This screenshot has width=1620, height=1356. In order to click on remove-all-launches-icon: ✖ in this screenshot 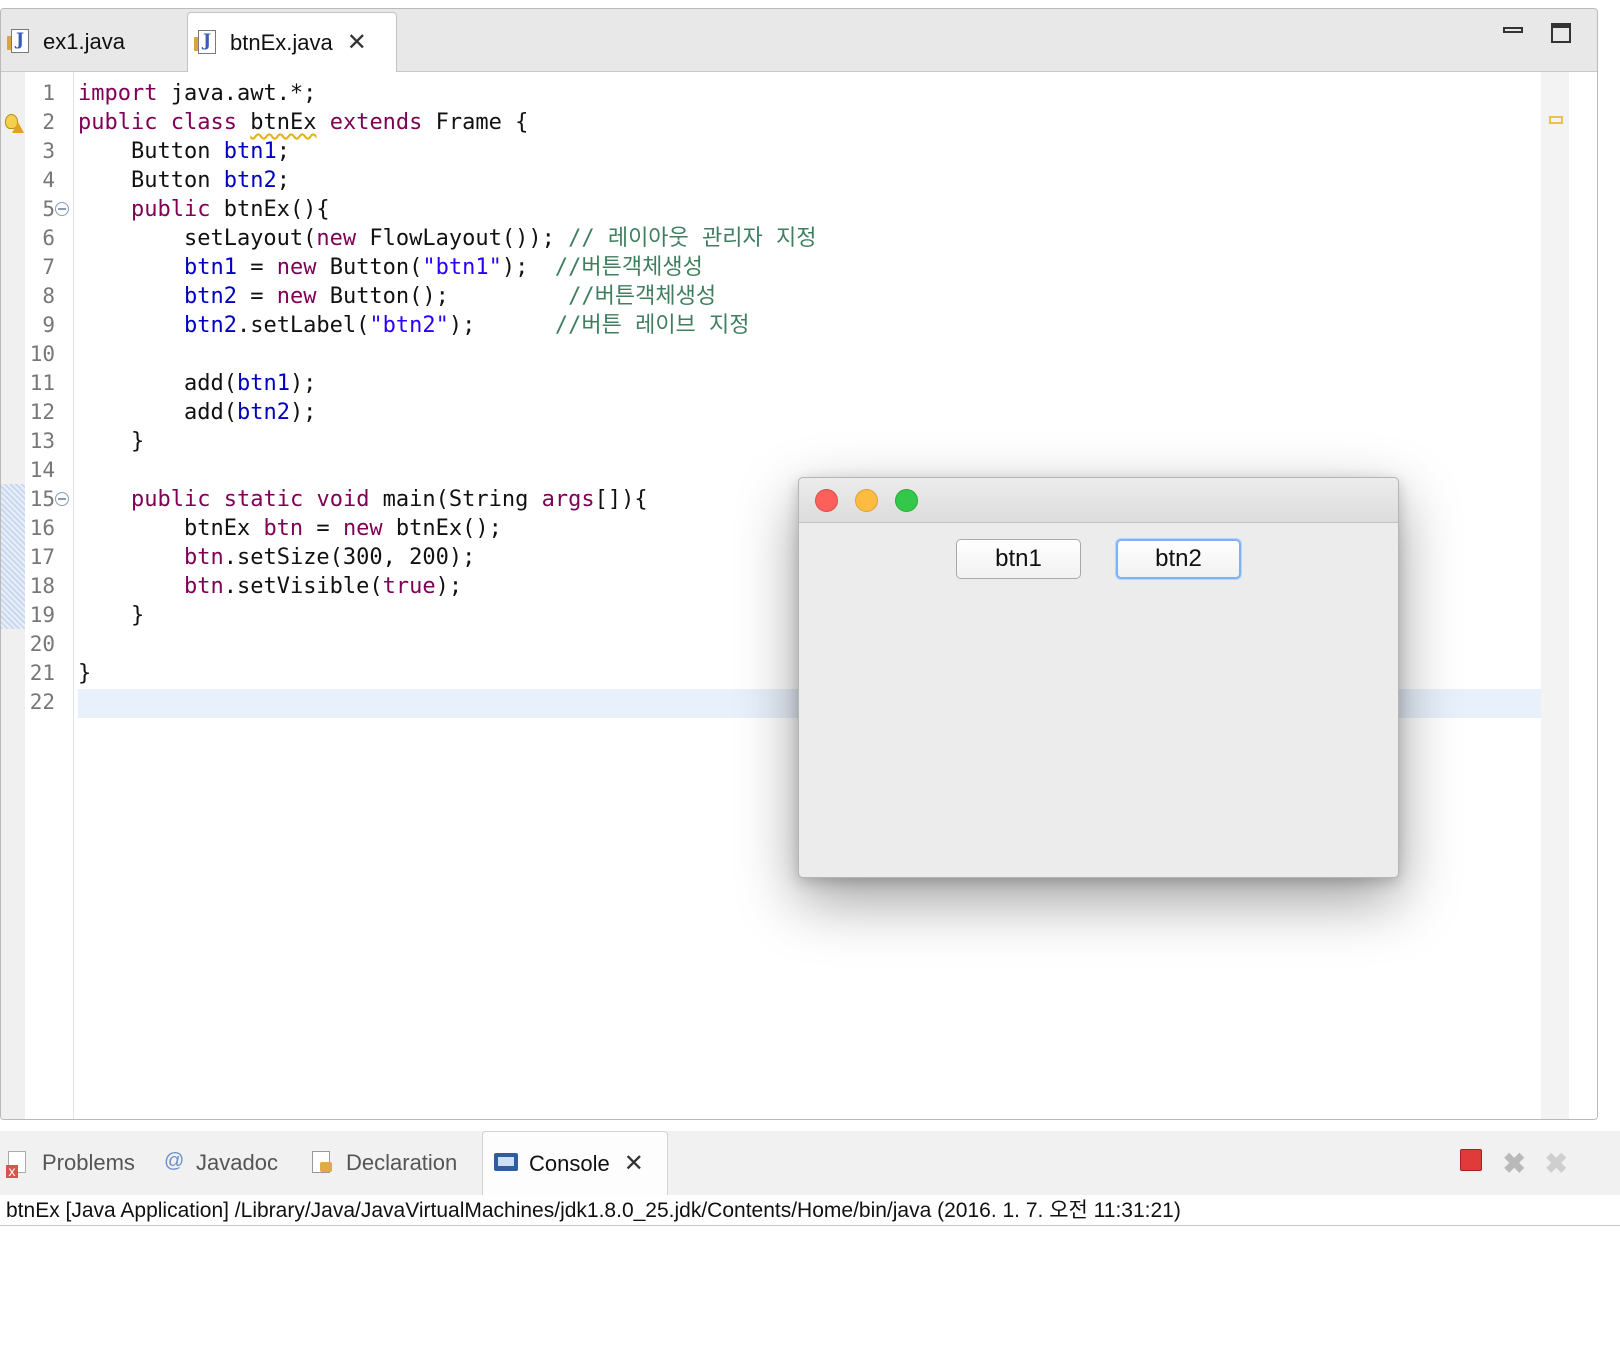, I will do `click(1556, 1163)`.